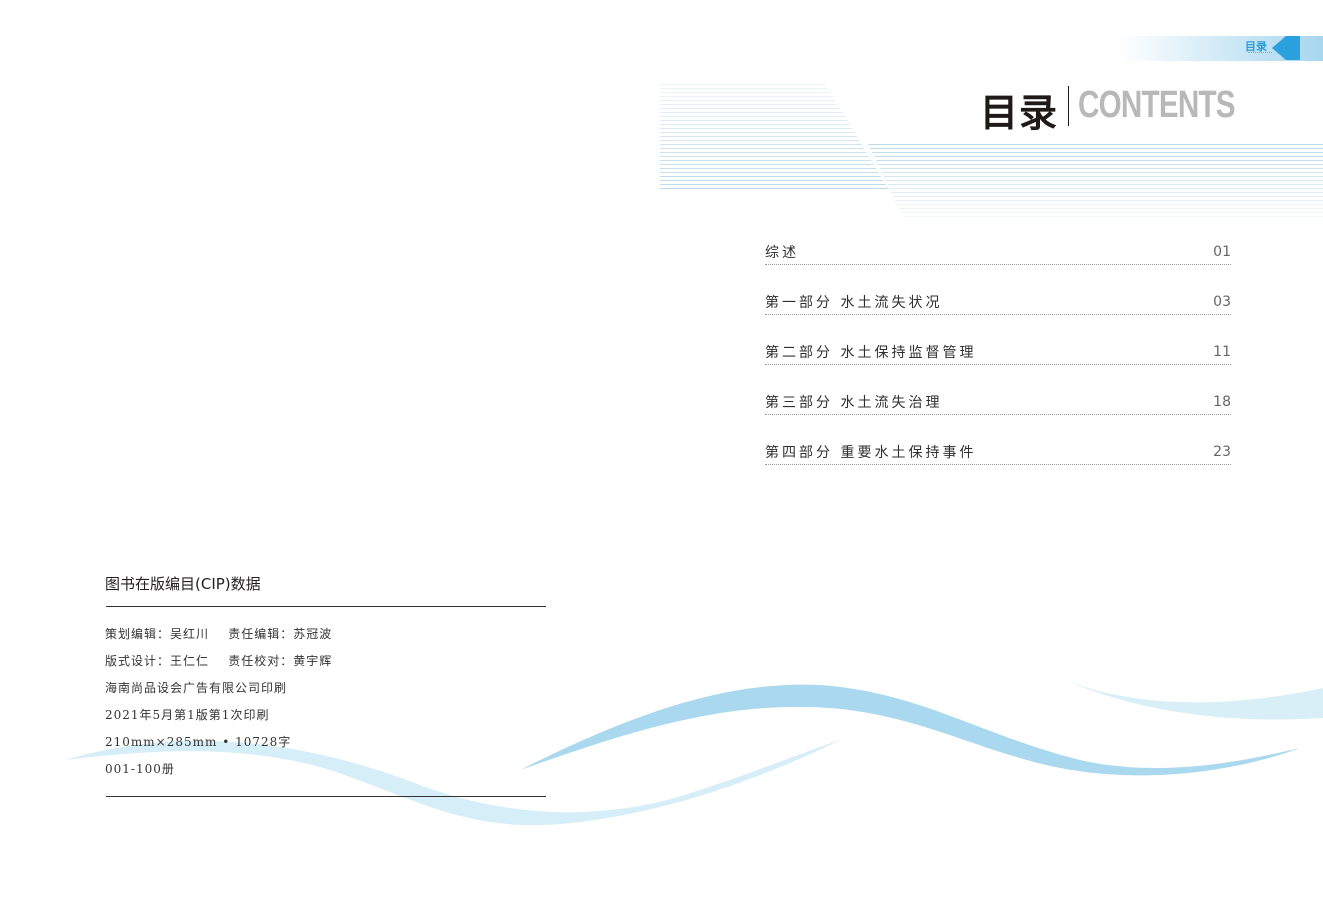 Image resolution: width=1323 pixels, height=898 pixels. I want to click on cip-line-printer: 海南尚品设会广告有限公司印刷, so click(196, 688).